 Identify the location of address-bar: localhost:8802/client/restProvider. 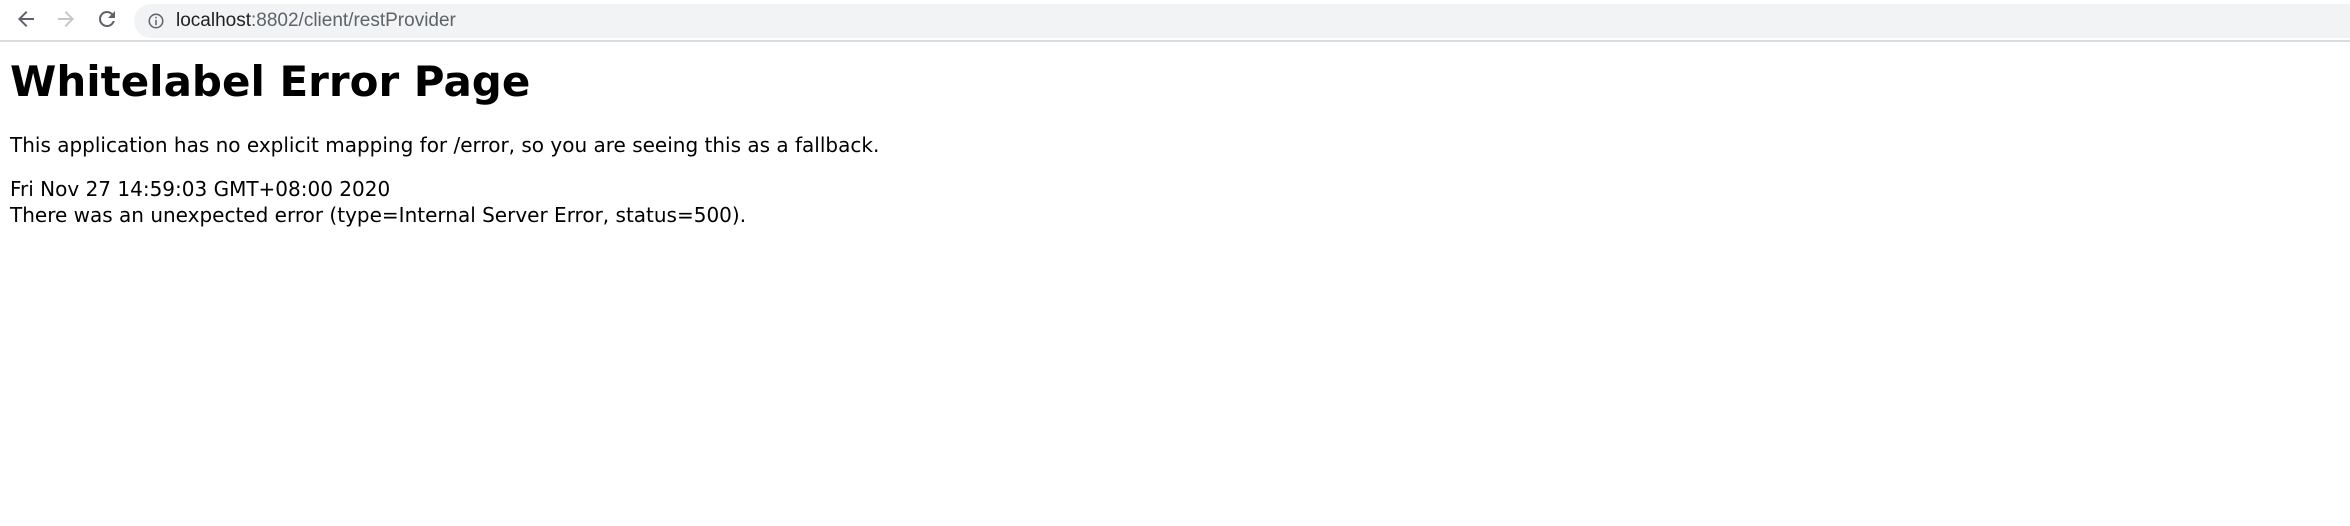
(1242, 21).